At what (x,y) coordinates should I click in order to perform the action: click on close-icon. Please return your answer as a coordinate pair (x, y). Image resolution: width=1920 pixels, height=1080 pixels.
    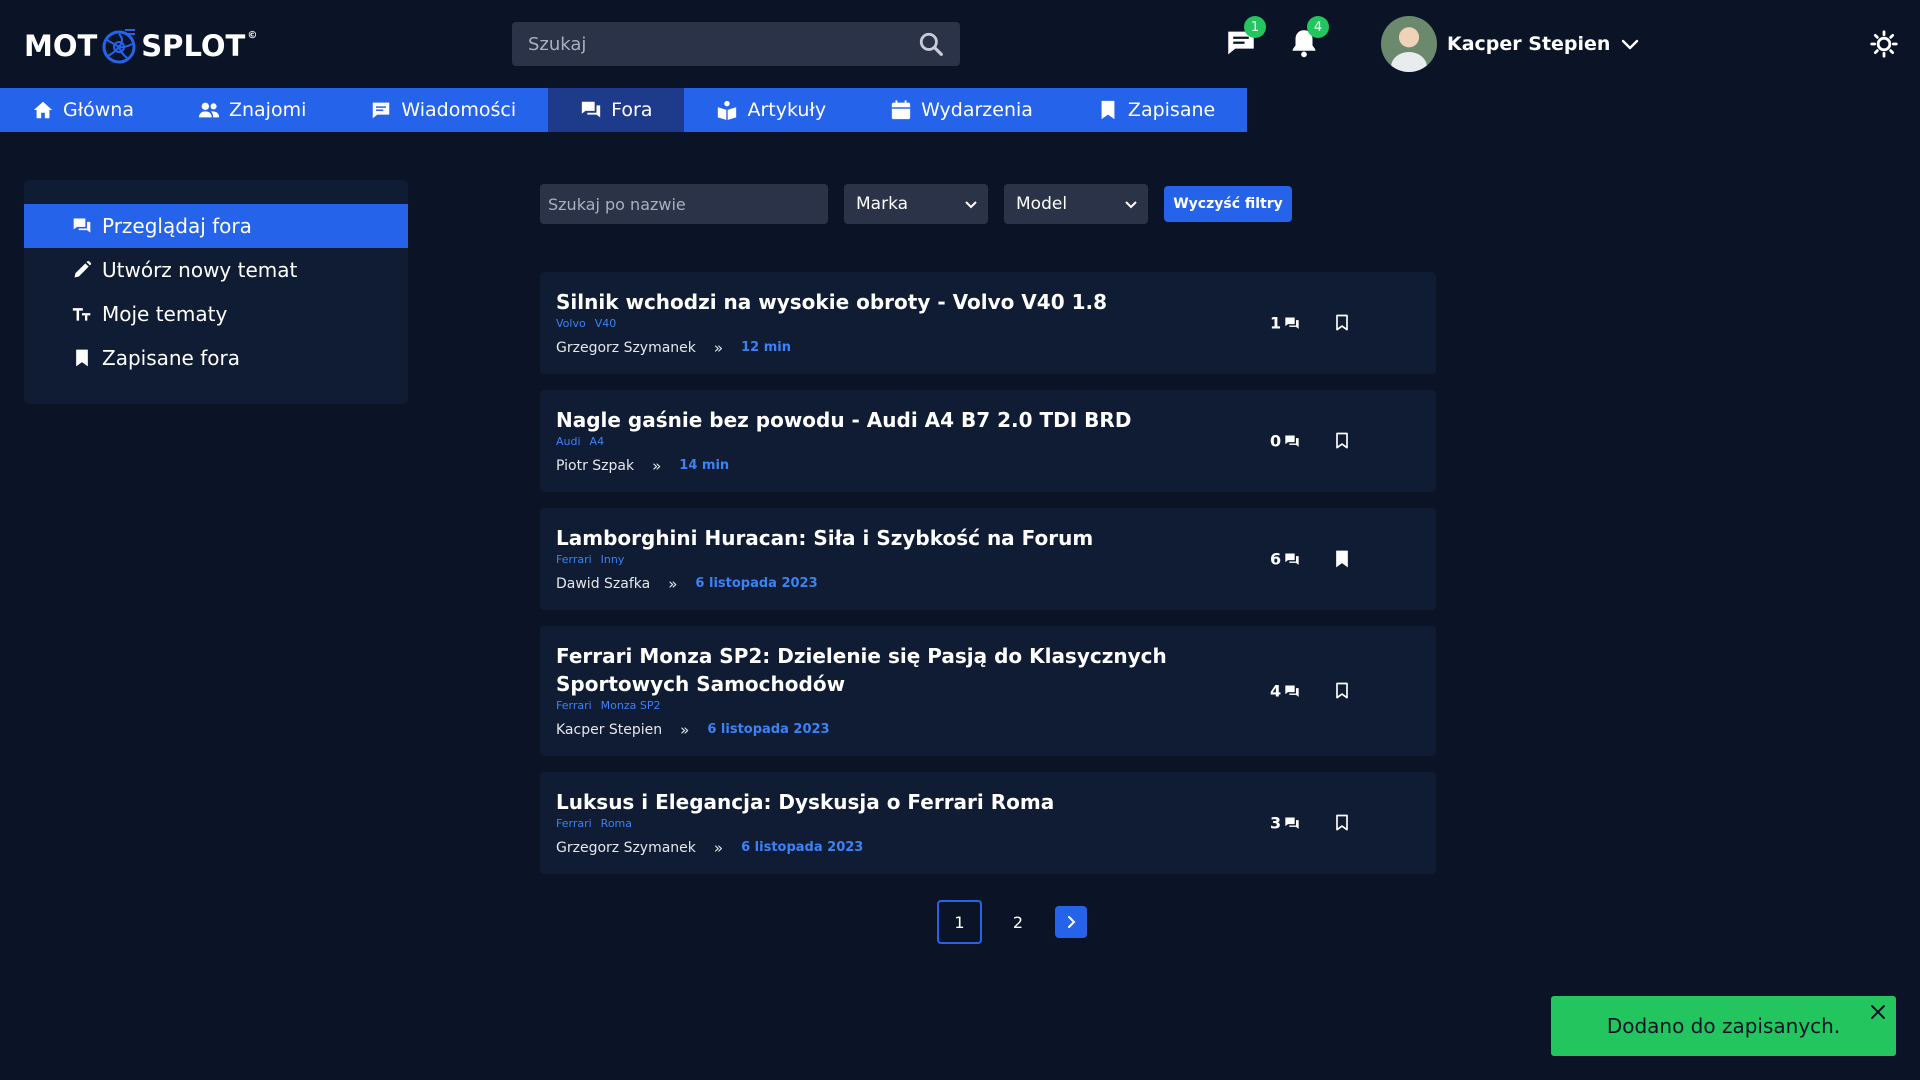
    Looking at the image, I should click on (1878, 1012).